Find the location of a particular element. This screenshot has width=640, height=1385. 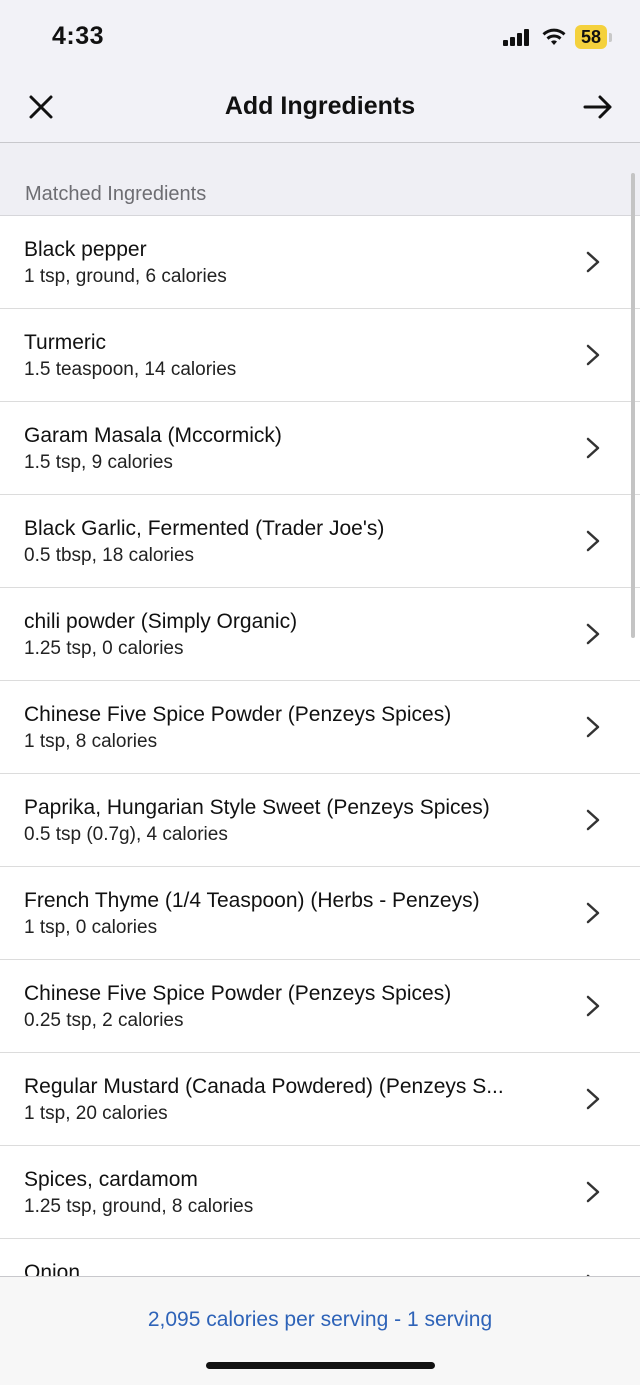

ingredient-detail: 1 tsp, 8 calories is located at coordinates (91, 741).